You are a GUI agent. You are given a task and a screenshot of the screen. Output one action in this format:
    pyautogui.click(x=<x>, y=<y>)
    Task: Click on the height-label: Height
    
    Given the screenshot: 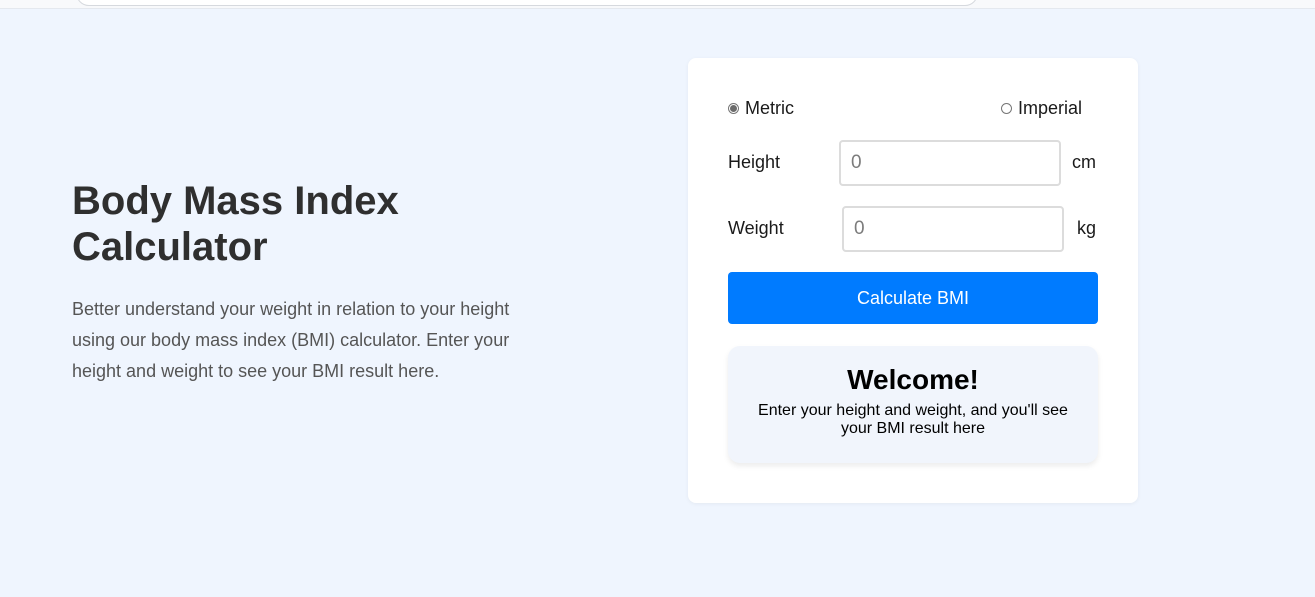 What is the action you would take?
    pyautogui.click(x=754, y=162)
    